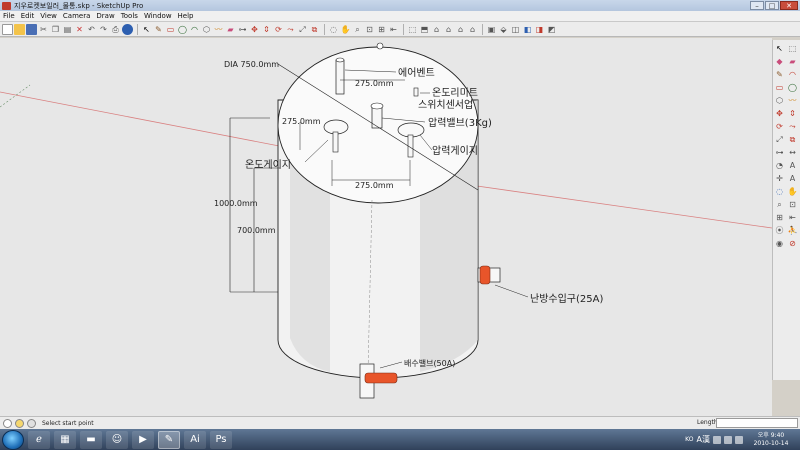 Image resolution: width=800 pixels, height=450 pixels. Describe the element at coordinates (792, 165) in the screenshot. I see `text-tool-icon: A` at that location.